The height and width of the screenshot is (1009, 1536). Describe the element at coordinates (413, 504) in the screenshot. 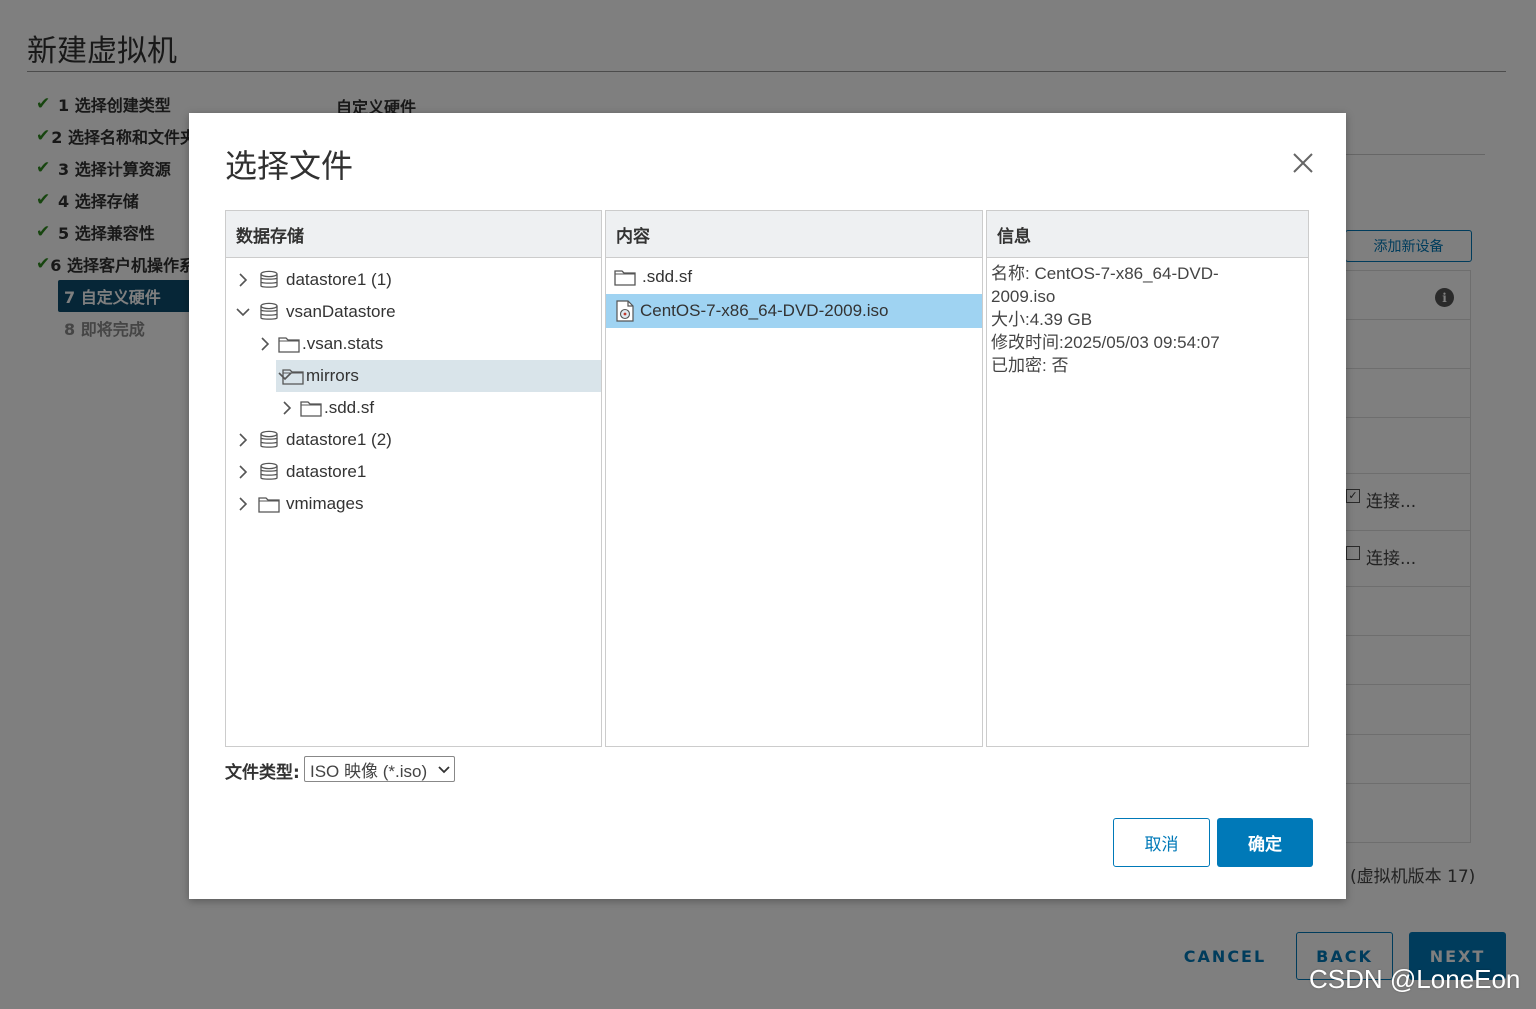

I see `tree-item-vmimages: vmimages` at that location.